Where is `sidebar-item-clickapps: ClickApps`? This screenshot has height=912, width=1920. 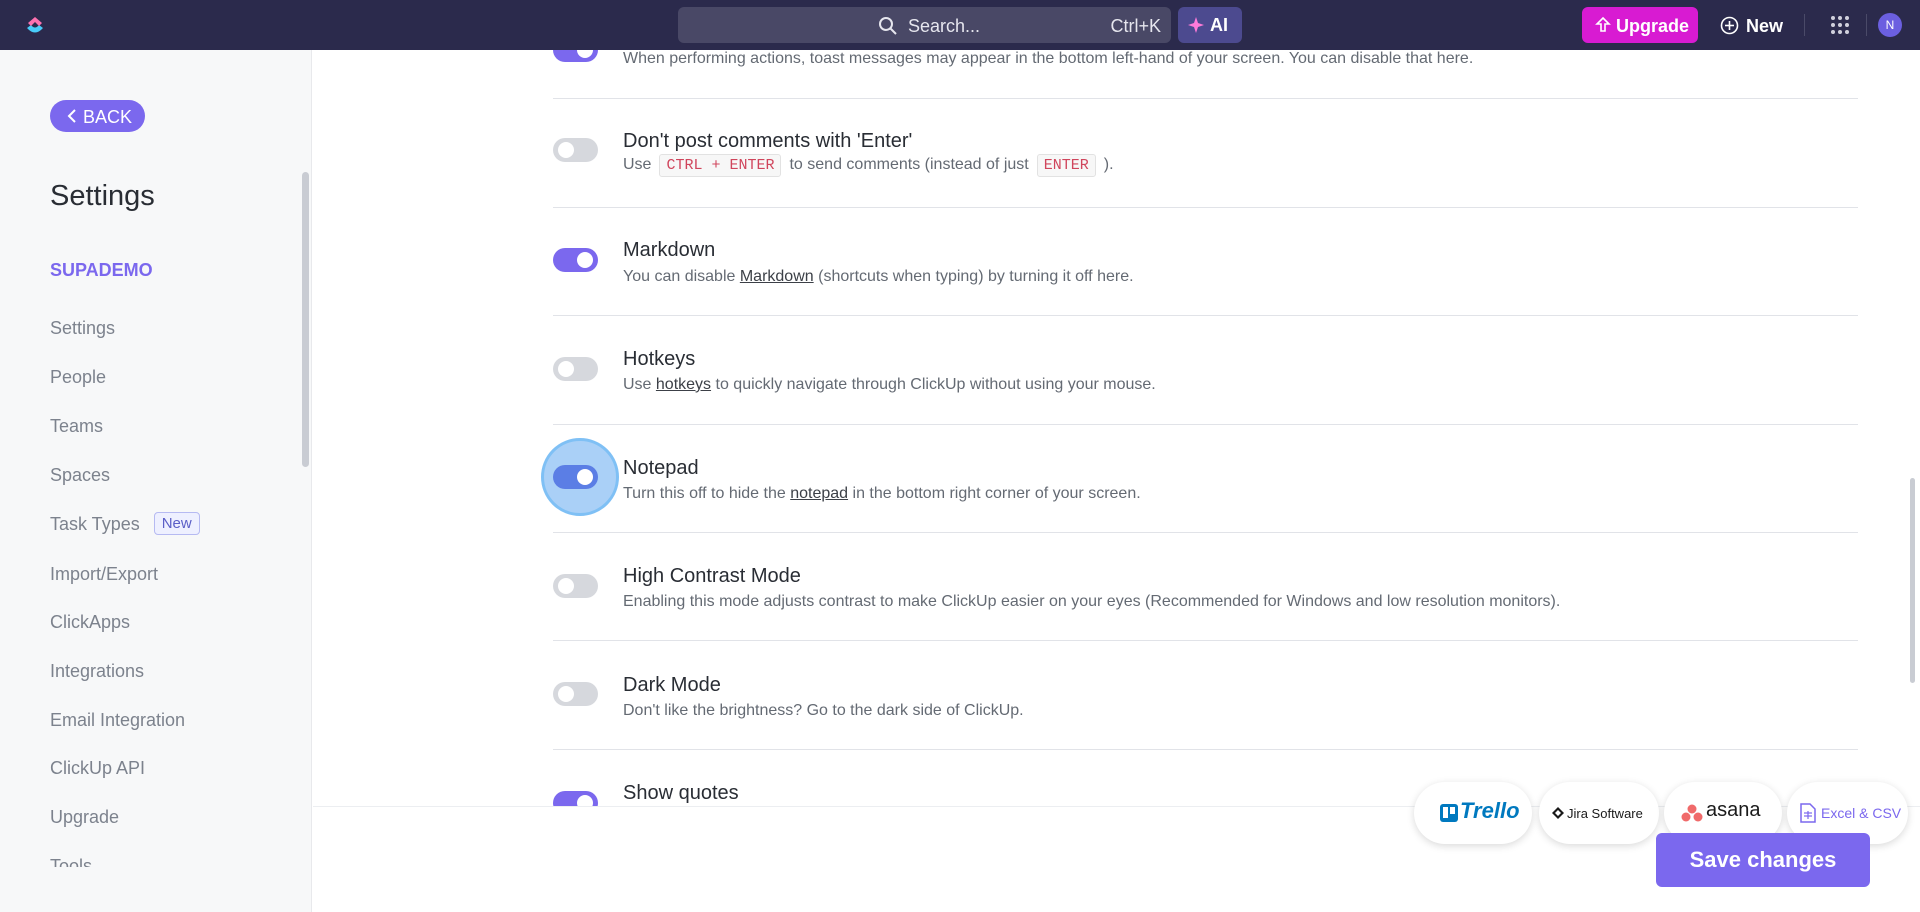 sidebar-item-clickapps: ClickApps is located at coordinates (90, 622).